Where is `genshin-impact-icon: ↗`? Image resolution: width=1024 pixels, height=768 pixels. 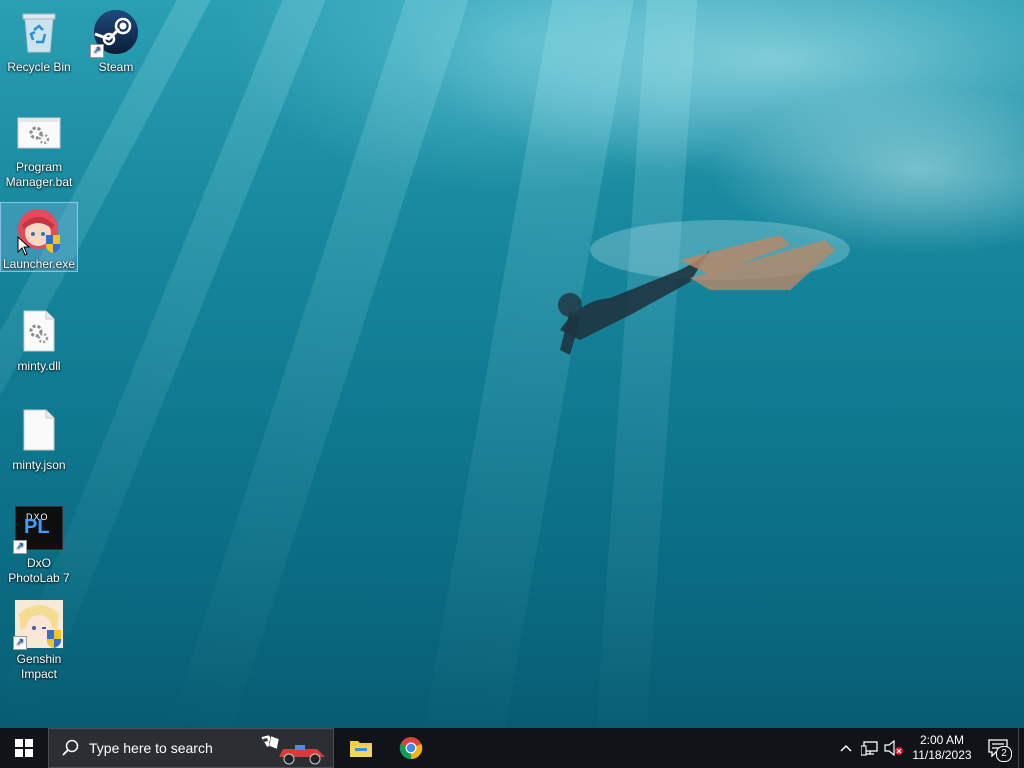
genshin-impact-icon: ↗ is located at coordinates (38, 625).